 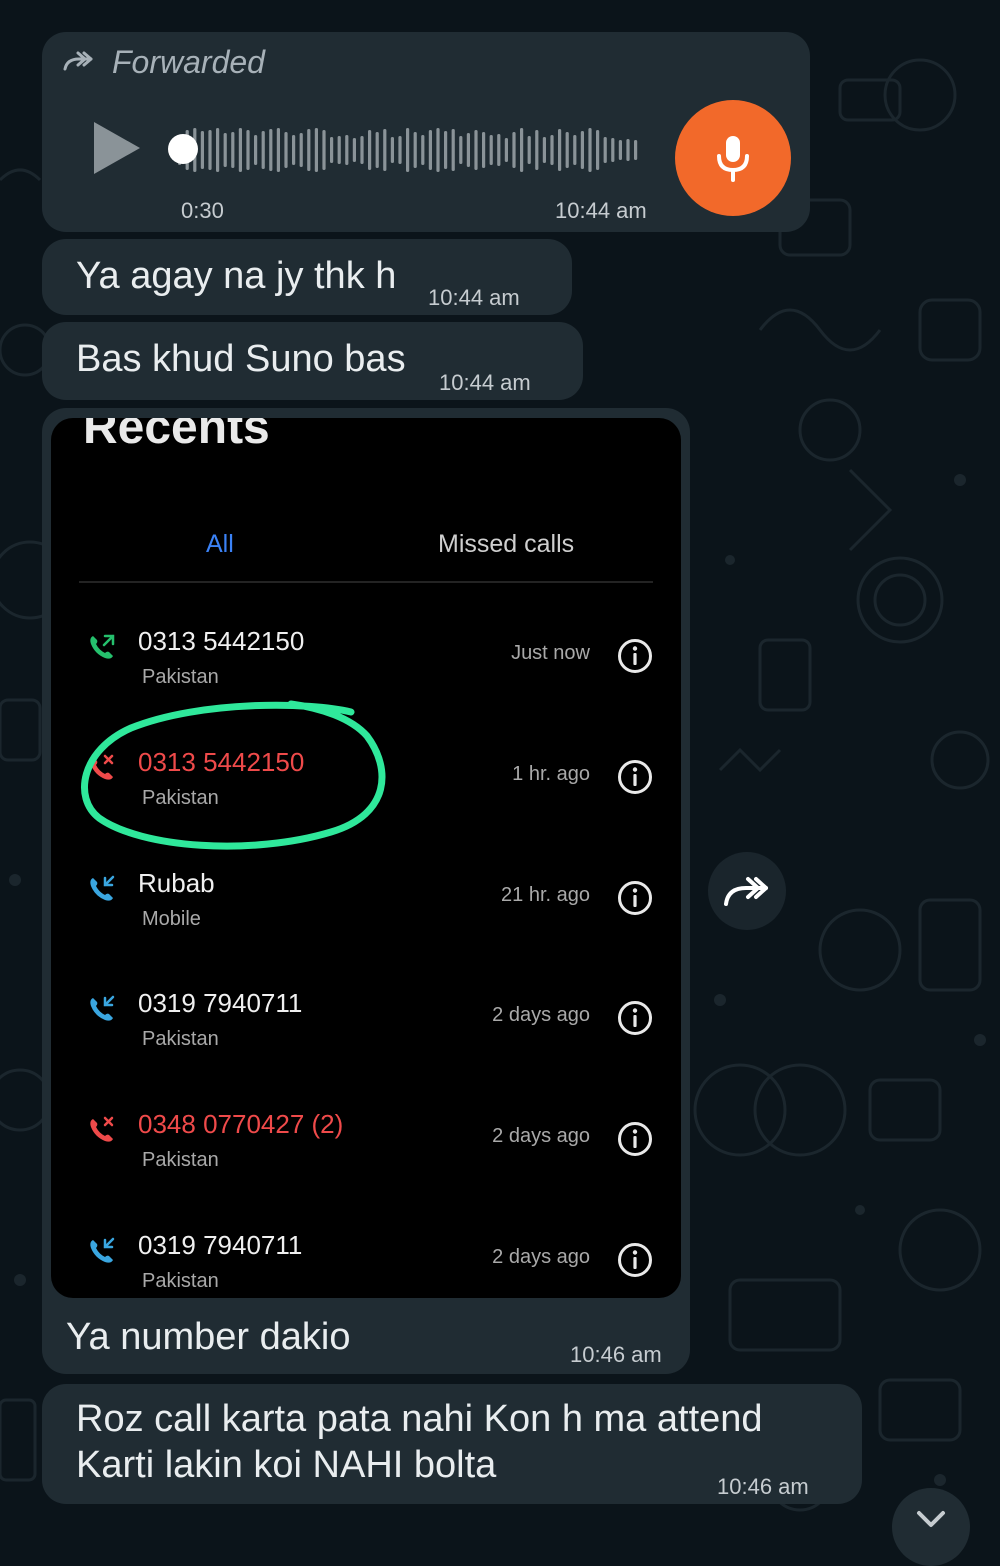 I want to click on forward-icon, so click(x=746, y=891).